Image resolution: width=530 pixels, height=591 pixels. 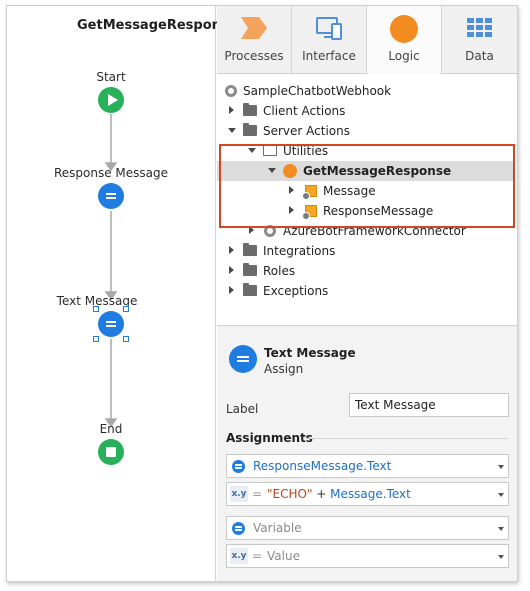 What do you see at coordinates (254, 28) in the screenshot?
I see `processes-chevron-icon` at bounding box center [254, 28].